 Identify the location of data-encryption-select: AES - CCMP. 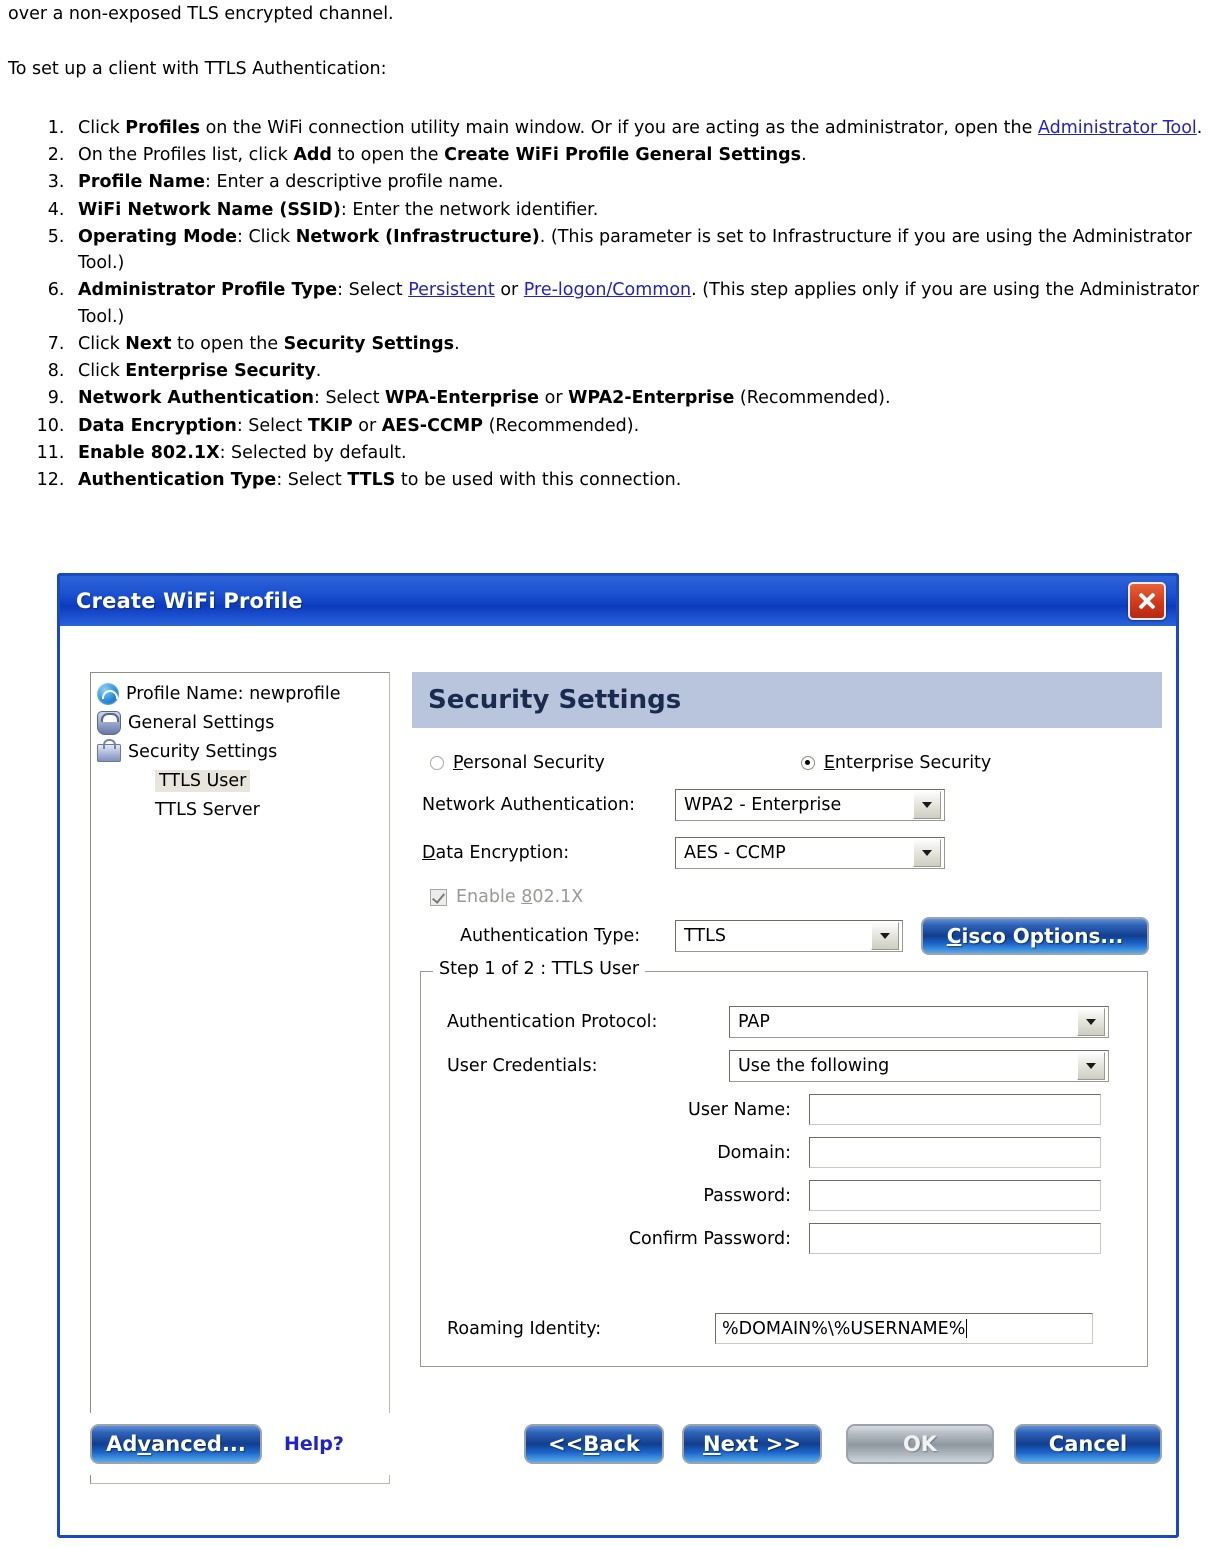
(810, 853).